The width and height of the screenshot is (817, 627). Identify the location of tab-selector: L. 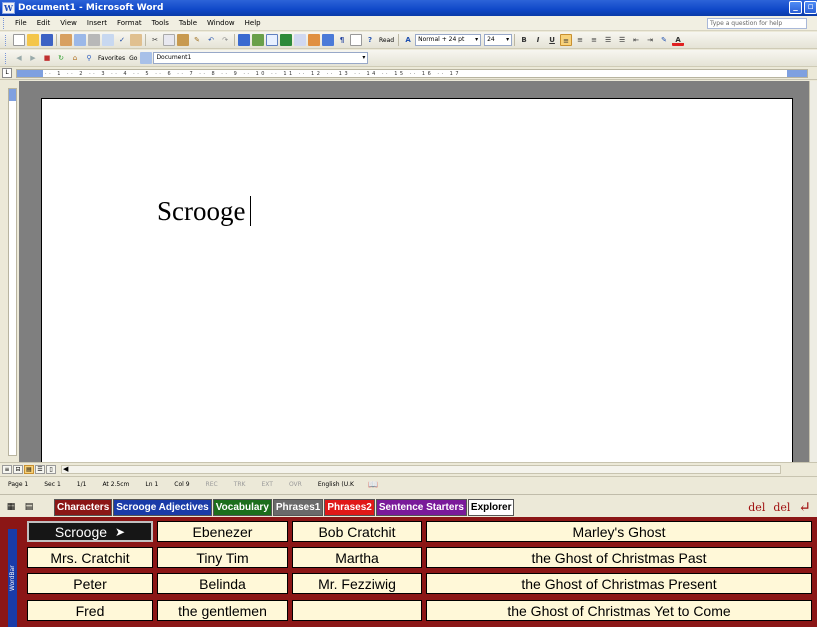
(7, 73).